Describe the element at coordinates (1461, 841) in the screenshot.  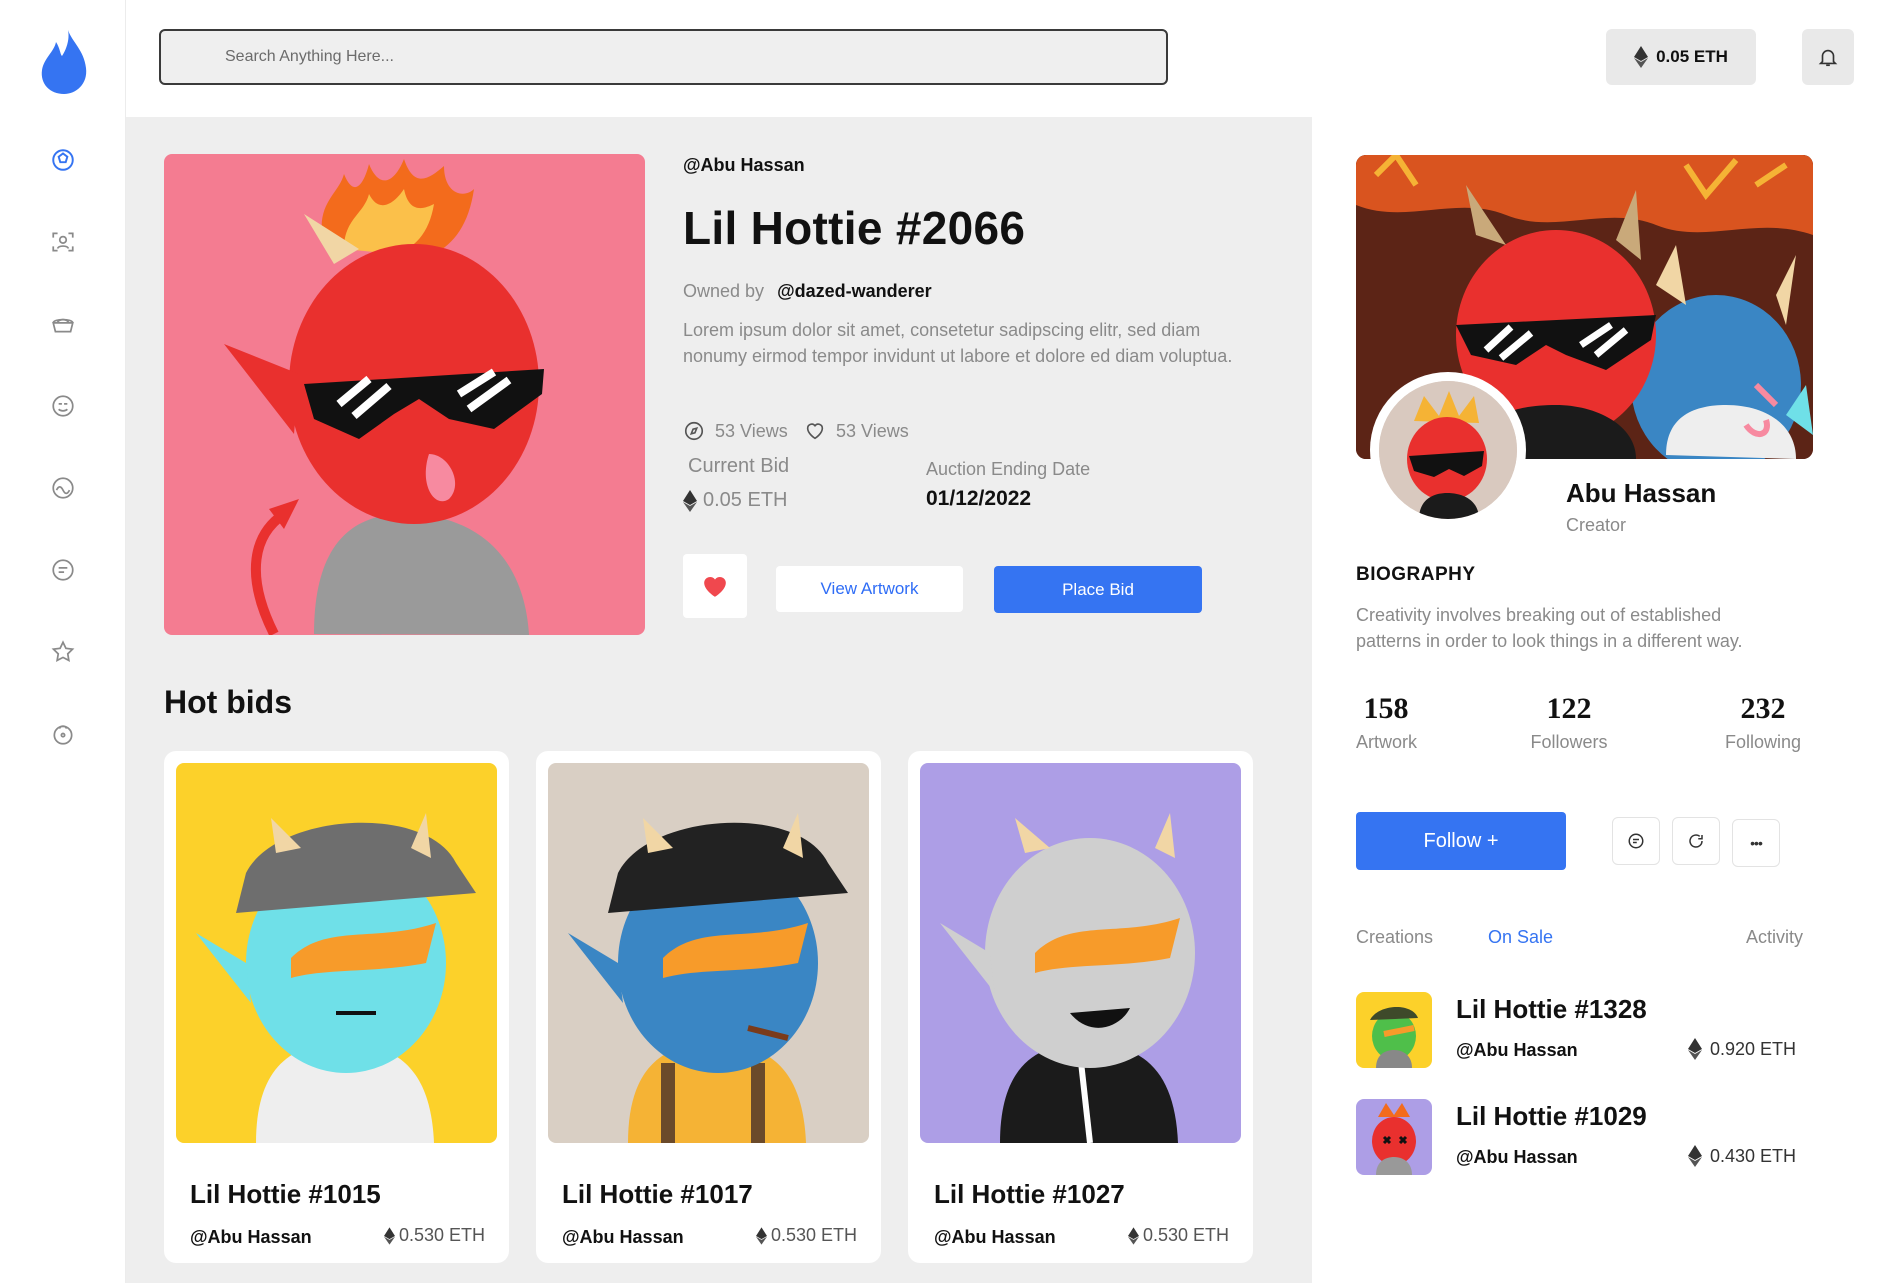
I see `follow-button: Follow +` at that location.